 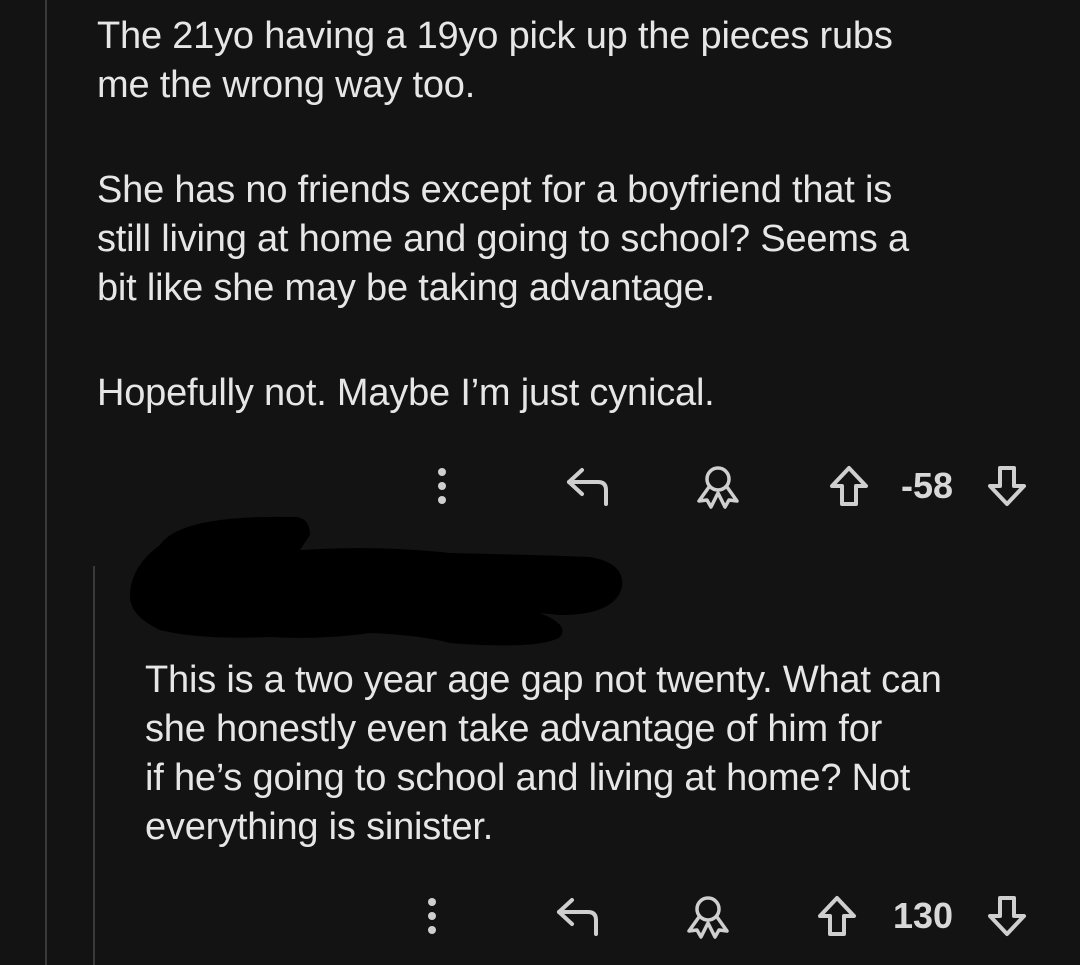 I want to click on comment-2-action-bar: 130, so click(x=725, y=916).